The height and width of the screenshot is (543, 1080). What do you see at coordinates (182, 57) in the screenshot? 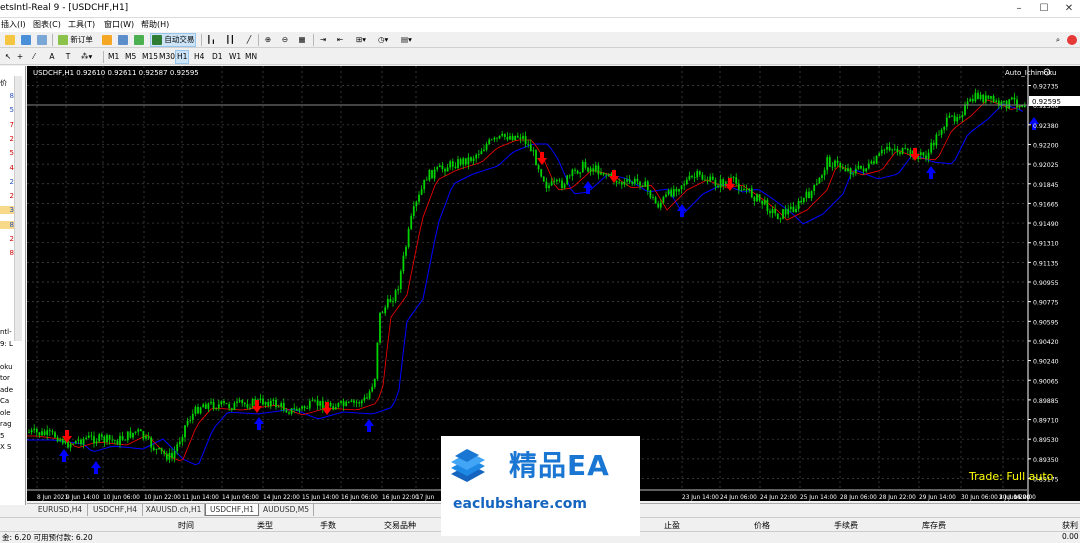
I see `timeframe-h1: H1` at bounding box center [182, 57].